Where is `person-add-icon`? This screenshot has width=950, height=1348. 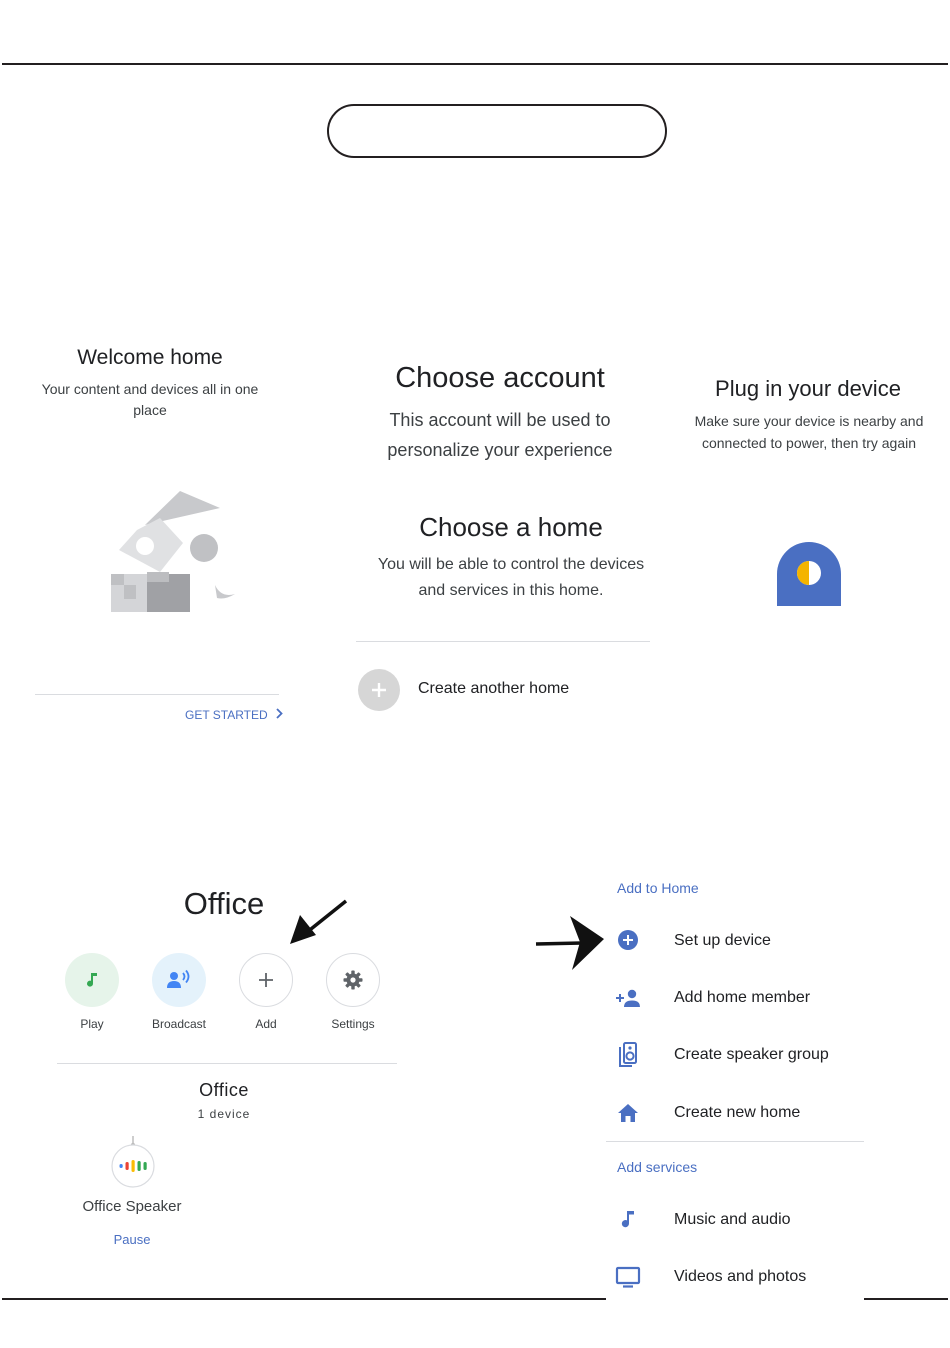 person-add-icon is located at coordinates (628, 998).